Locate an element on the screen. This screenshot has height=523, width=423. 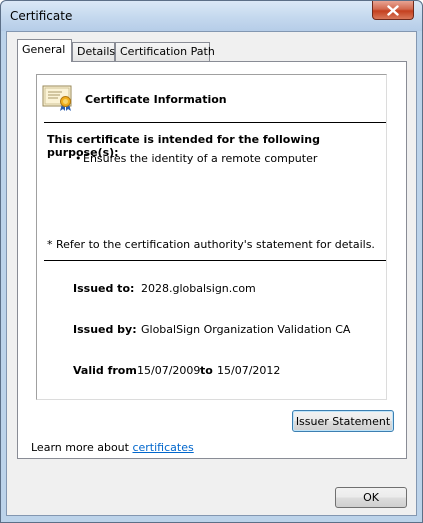
certificates-link: certificates is located at coordinates (162, 447).